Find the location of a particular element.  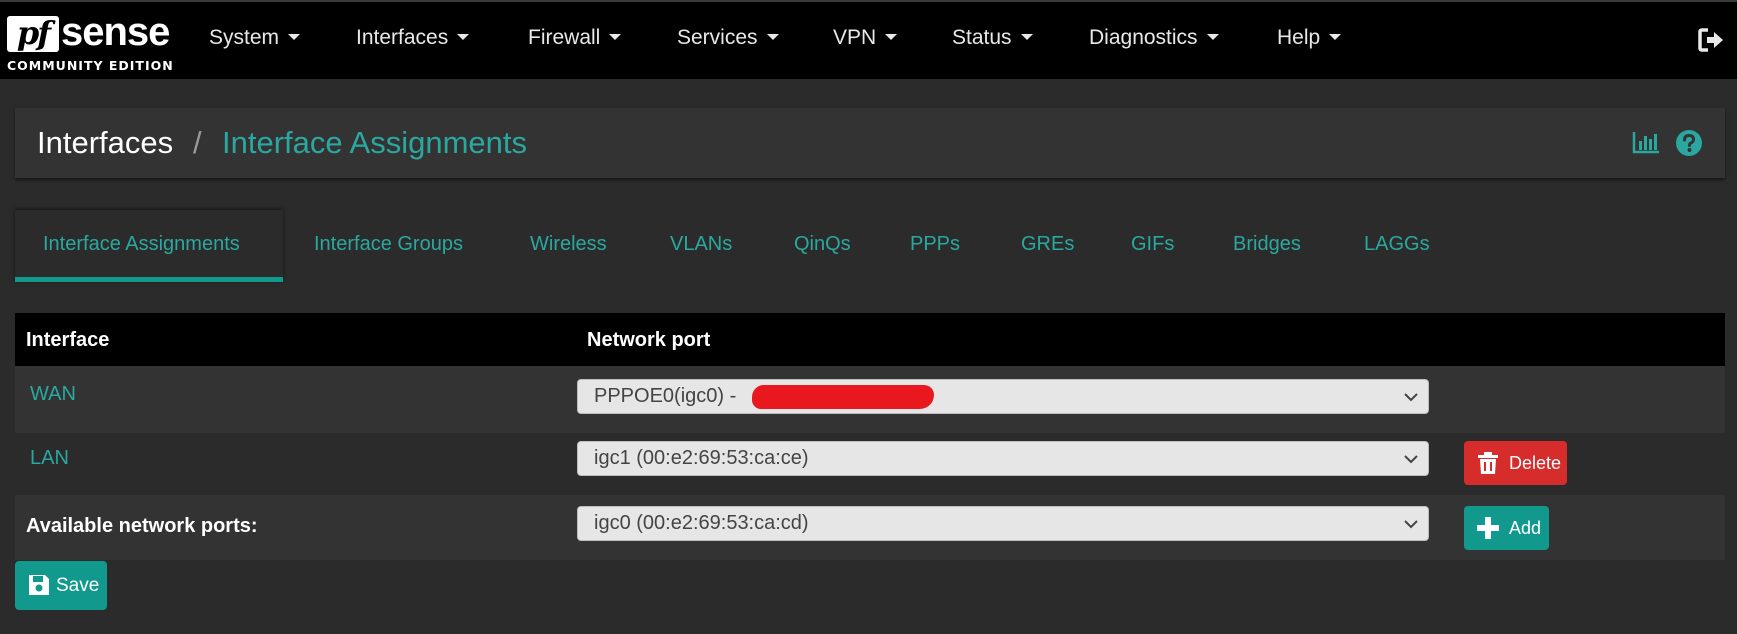

interface-link-wan: WAN is located at coordinates (53, 394).